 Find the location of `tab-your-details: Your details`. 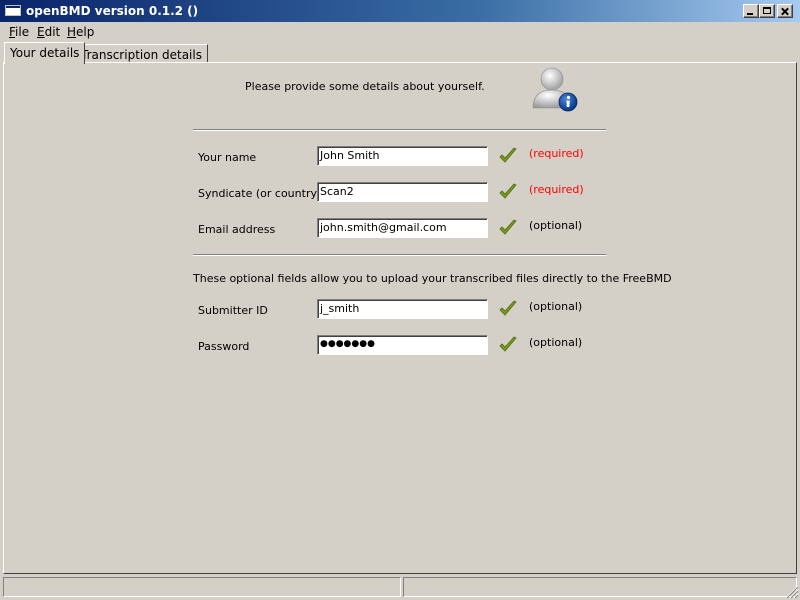

tab-your-details: Your details is located at coordinates (45, 53).